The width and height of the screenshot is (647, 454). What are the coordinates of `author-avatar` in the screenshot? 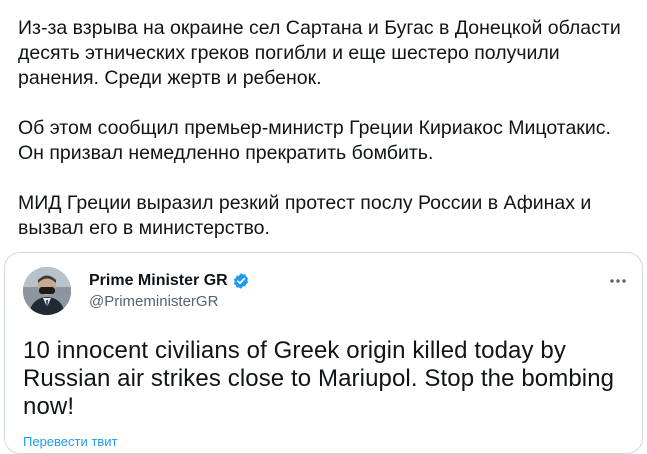 It's located at (47, 291).